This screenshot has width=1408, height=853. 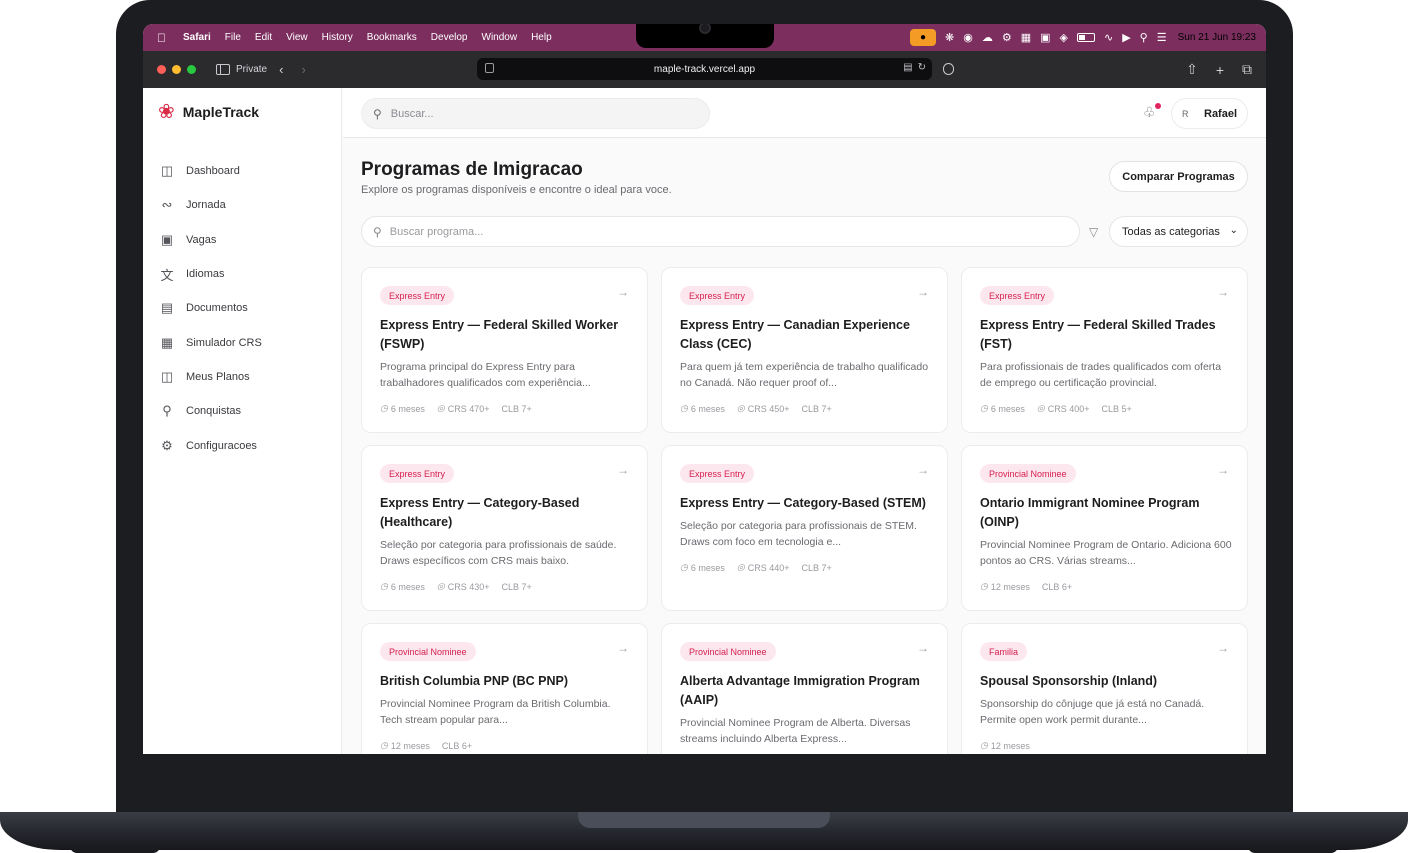 What do you see at coordinates (1005, 745) in the screenshot?
I see `program-meta: ◷ 12 meses` at bounding box center [1005, 745].